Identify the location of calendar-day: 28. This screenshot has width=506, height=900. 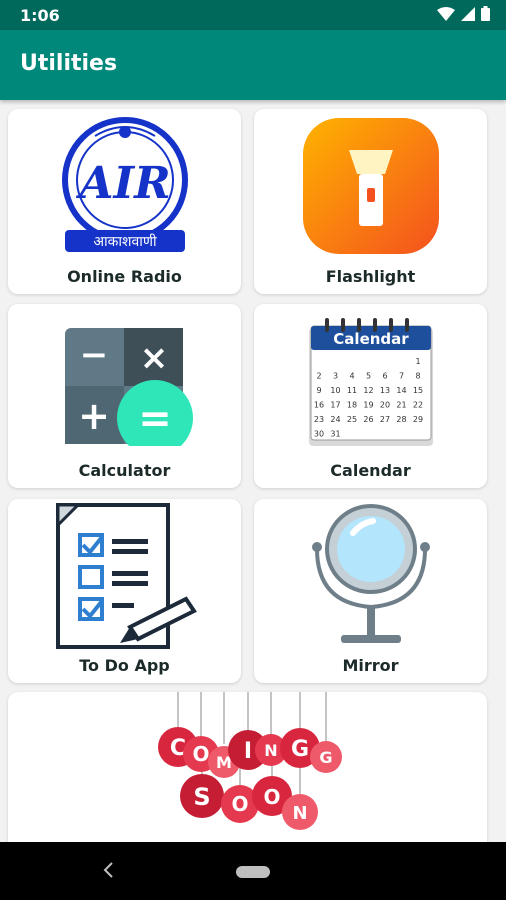
(401, 419).